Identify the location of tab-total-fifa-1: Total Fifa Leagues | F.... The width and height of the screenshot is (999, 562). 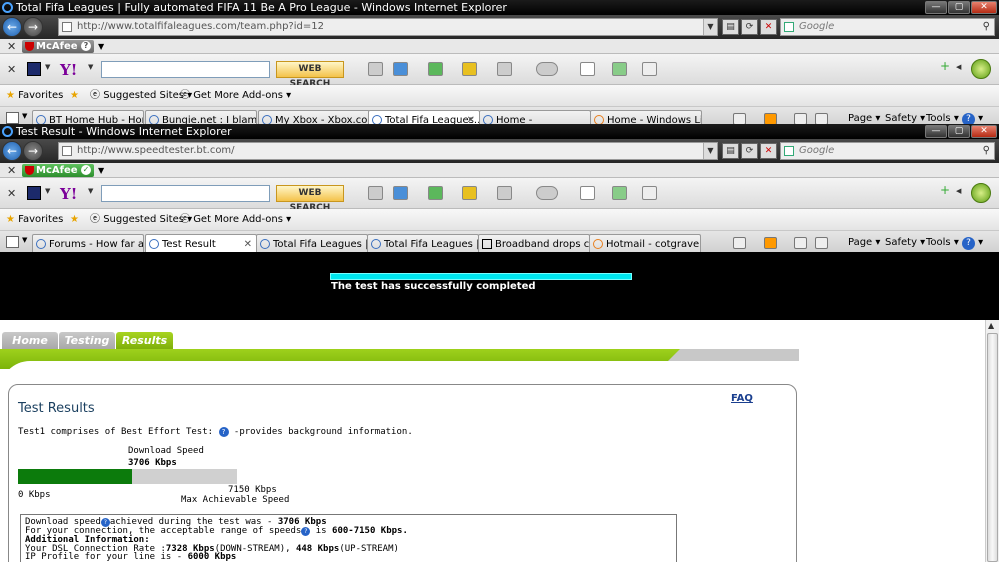
(312, 244).